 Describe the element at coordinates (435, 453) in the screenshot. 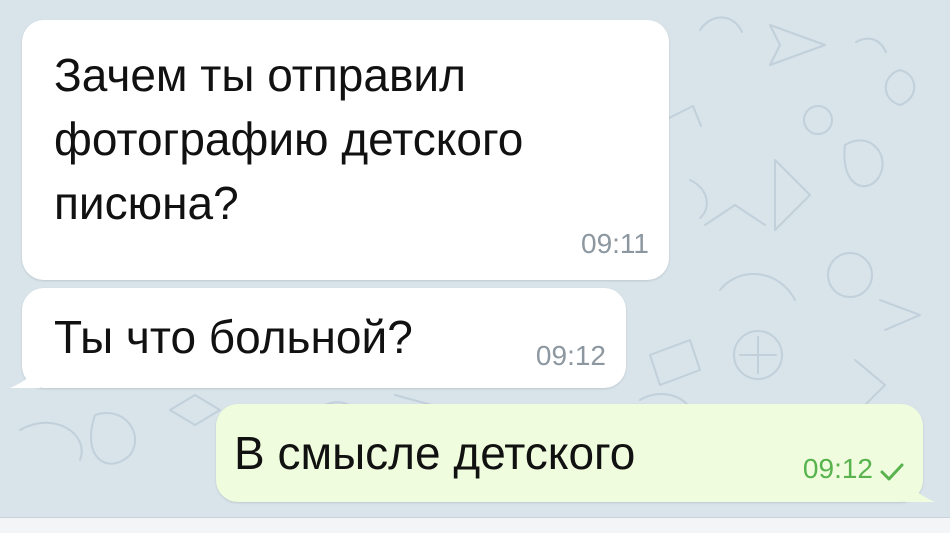

I see `message-text: В смысле детского` at that location.